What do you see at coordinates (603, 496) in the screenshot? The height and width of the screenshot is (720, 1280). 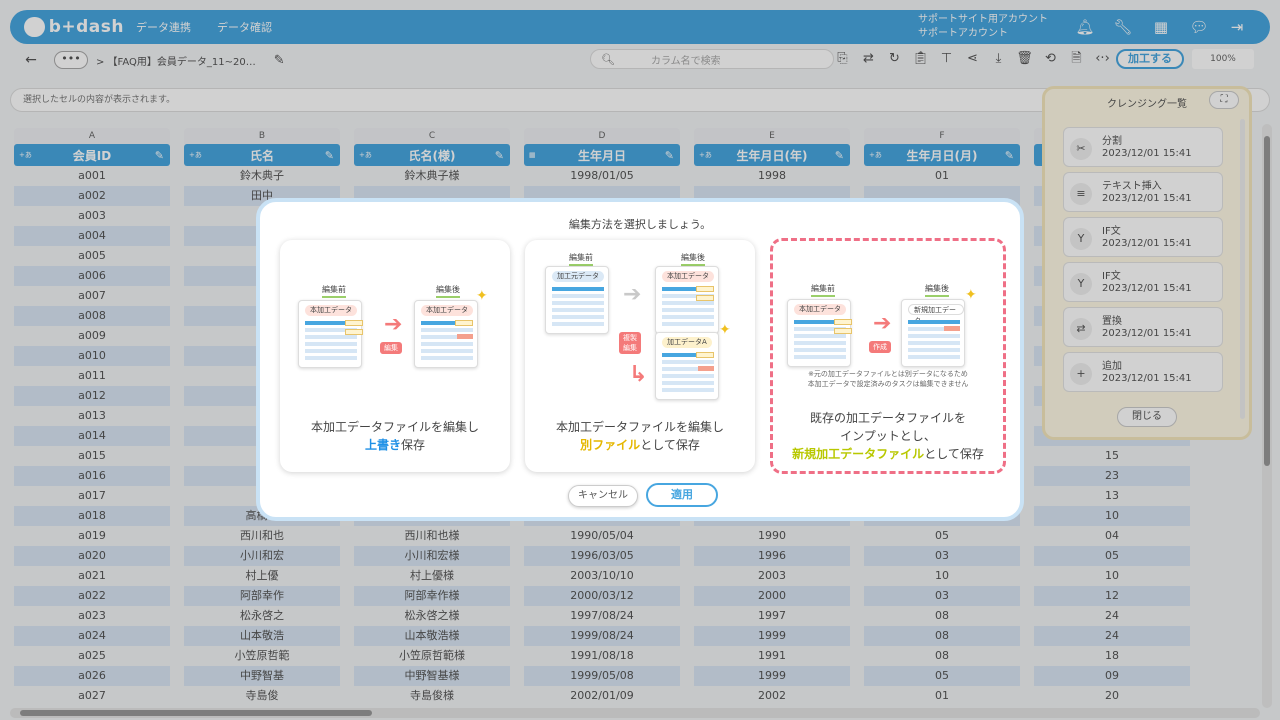 I see `cancel-button: キャンセル` at bounding box center [603, 496].